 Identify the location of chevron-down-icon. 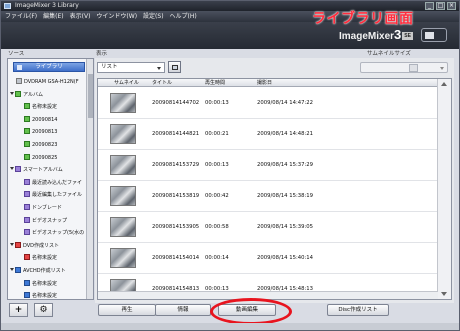
(159, 68).